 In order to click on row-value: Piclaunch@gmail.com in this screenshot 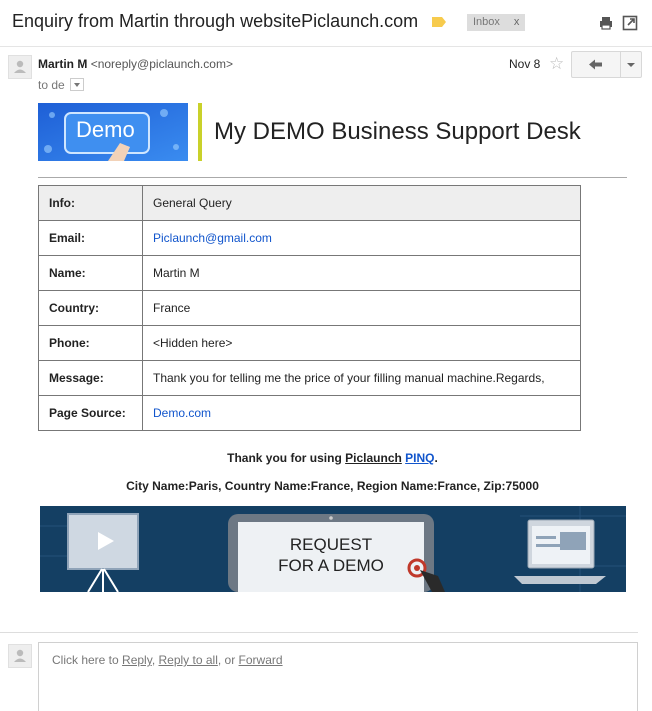, I will do `click(361, 238)`.